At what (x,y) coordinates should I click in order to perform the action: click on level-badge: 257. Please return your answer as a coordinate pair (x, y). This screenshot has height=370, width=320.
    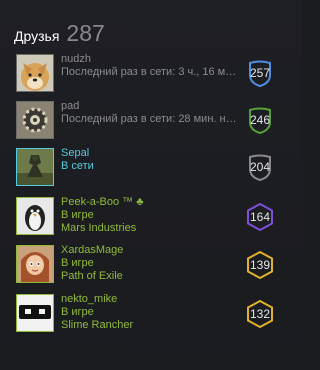
    Looking at the image, I should click on (260, 73).